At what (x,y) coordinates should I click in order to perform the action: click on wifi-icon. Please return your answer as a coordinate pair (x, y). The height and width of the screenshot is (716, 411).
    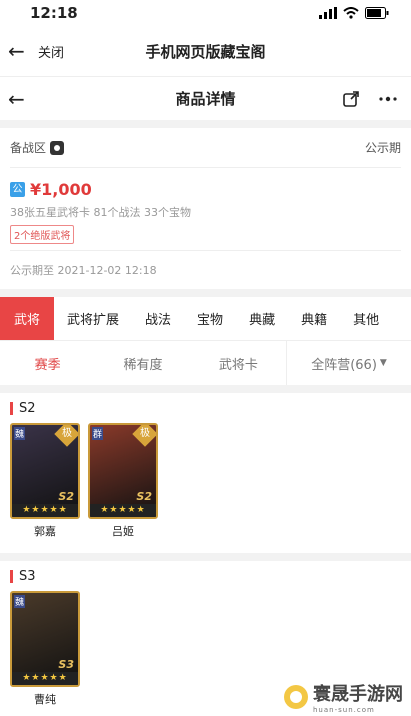
    Looking at the image, I should click on (351, 13).